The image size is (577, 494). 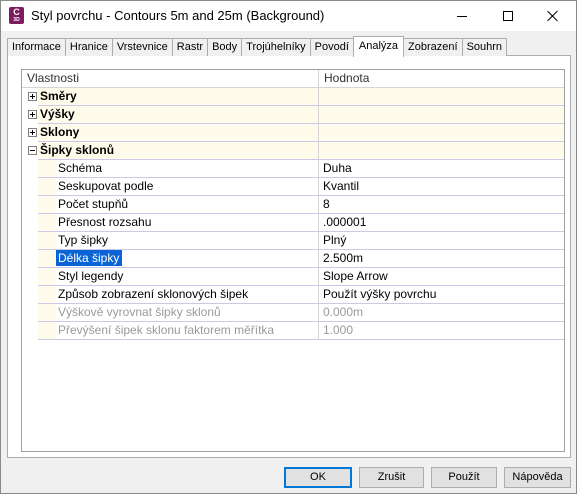 What do you see at coordinates (441, 313) in the screenshot?
I see `property-value: 0.000m` at bounding box center [441, 313].